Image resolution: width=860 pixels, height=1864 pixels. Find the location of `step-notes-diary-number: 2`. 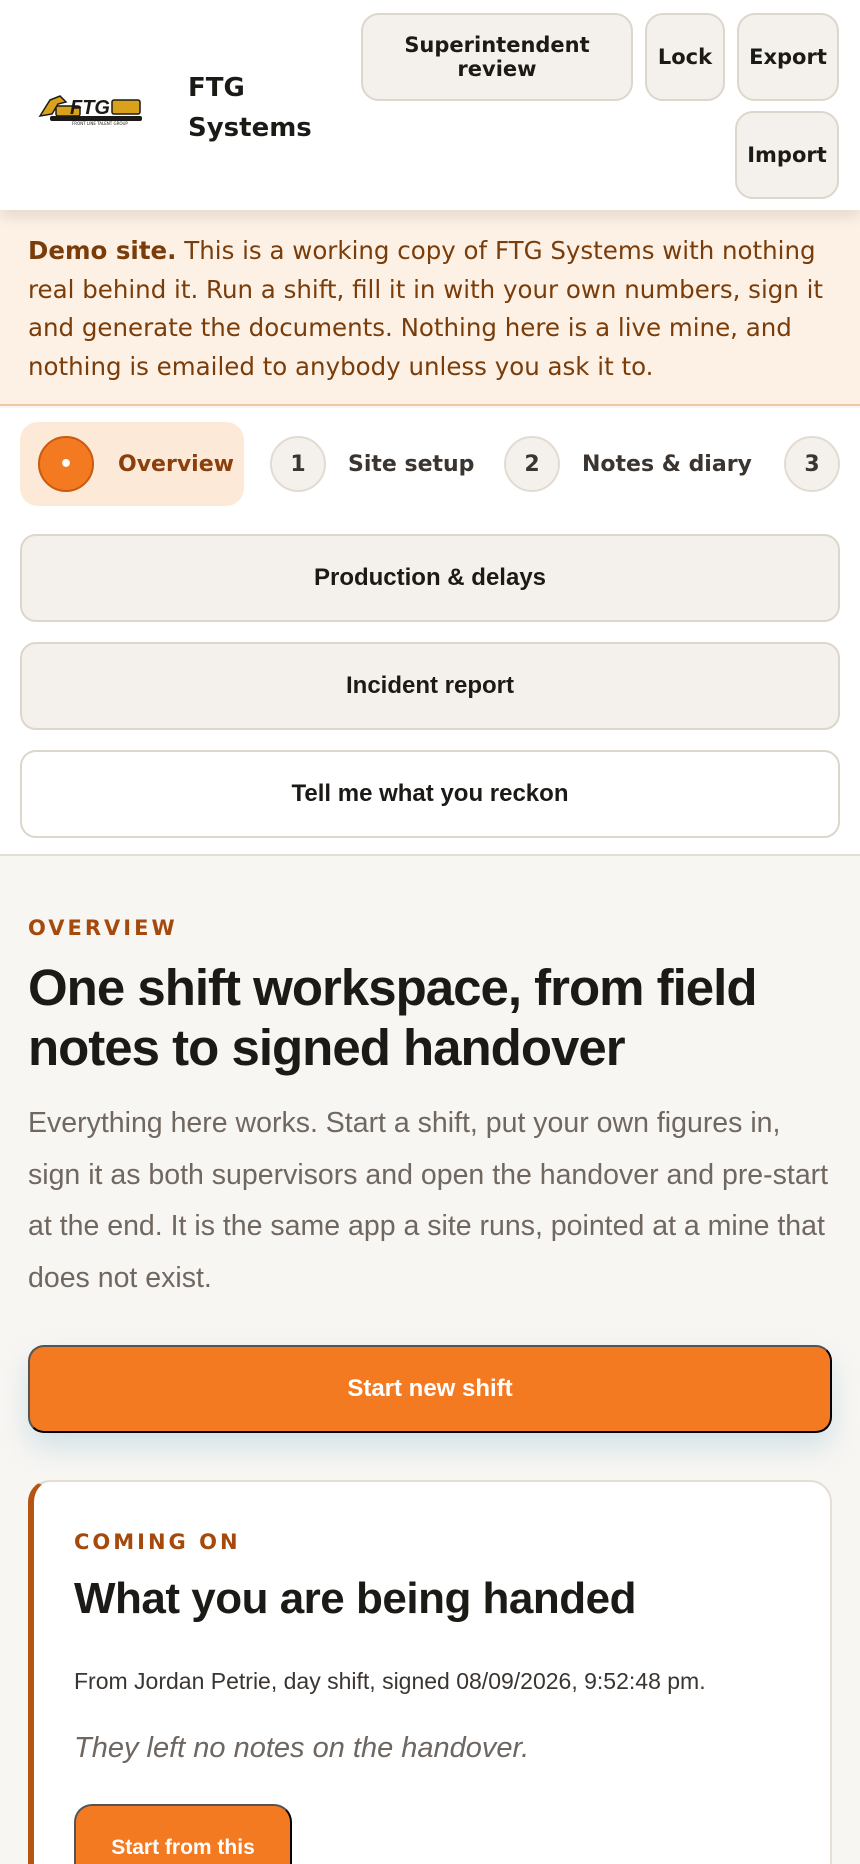

step-notes-diary-number: 2 is located at coordinates (532, 464).